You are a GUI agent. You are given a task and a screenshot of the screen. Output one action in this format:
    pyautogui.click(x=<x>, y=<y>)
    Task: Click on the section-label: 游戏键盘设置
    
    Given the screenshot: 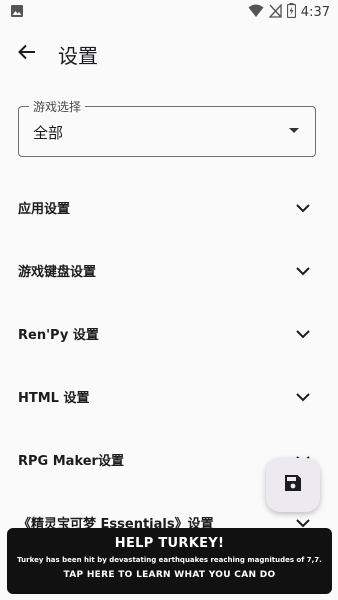 What is the action you would take?
    pyautogui.click(x=57, y=272)
    